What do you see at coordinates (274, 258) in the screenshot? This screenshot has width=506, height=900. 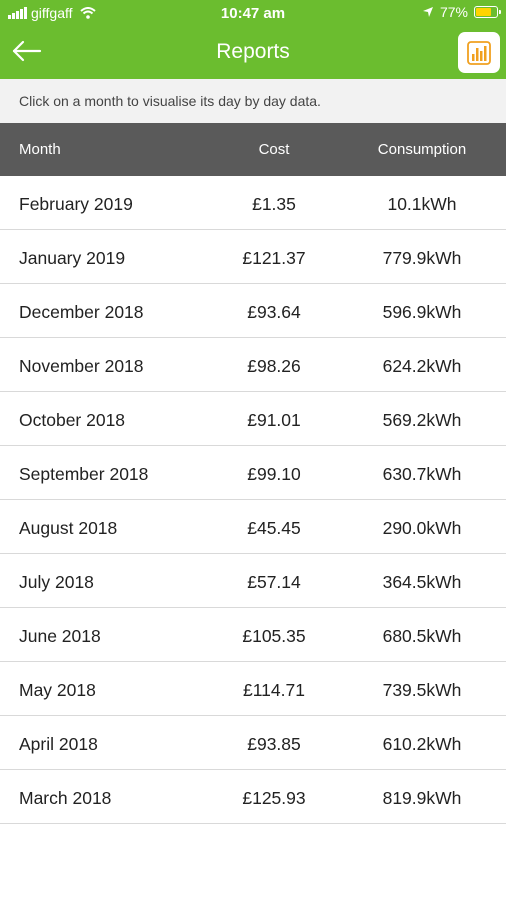 I see `cost-cell: £121.37` at bounding box center [274, 258].